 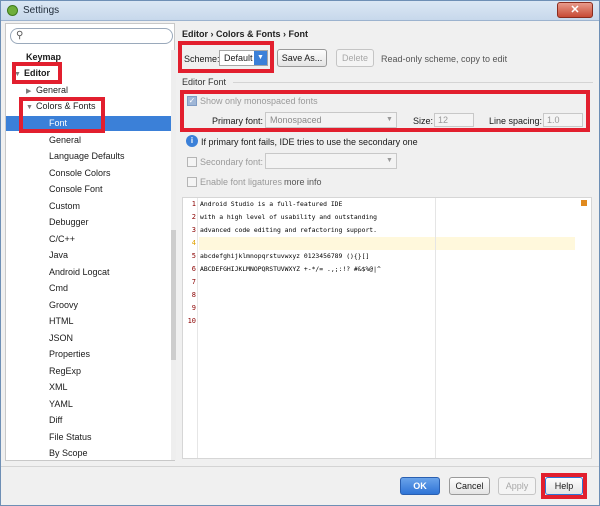 I want to click on tree-item: Properties, so click(x=69, y=354).